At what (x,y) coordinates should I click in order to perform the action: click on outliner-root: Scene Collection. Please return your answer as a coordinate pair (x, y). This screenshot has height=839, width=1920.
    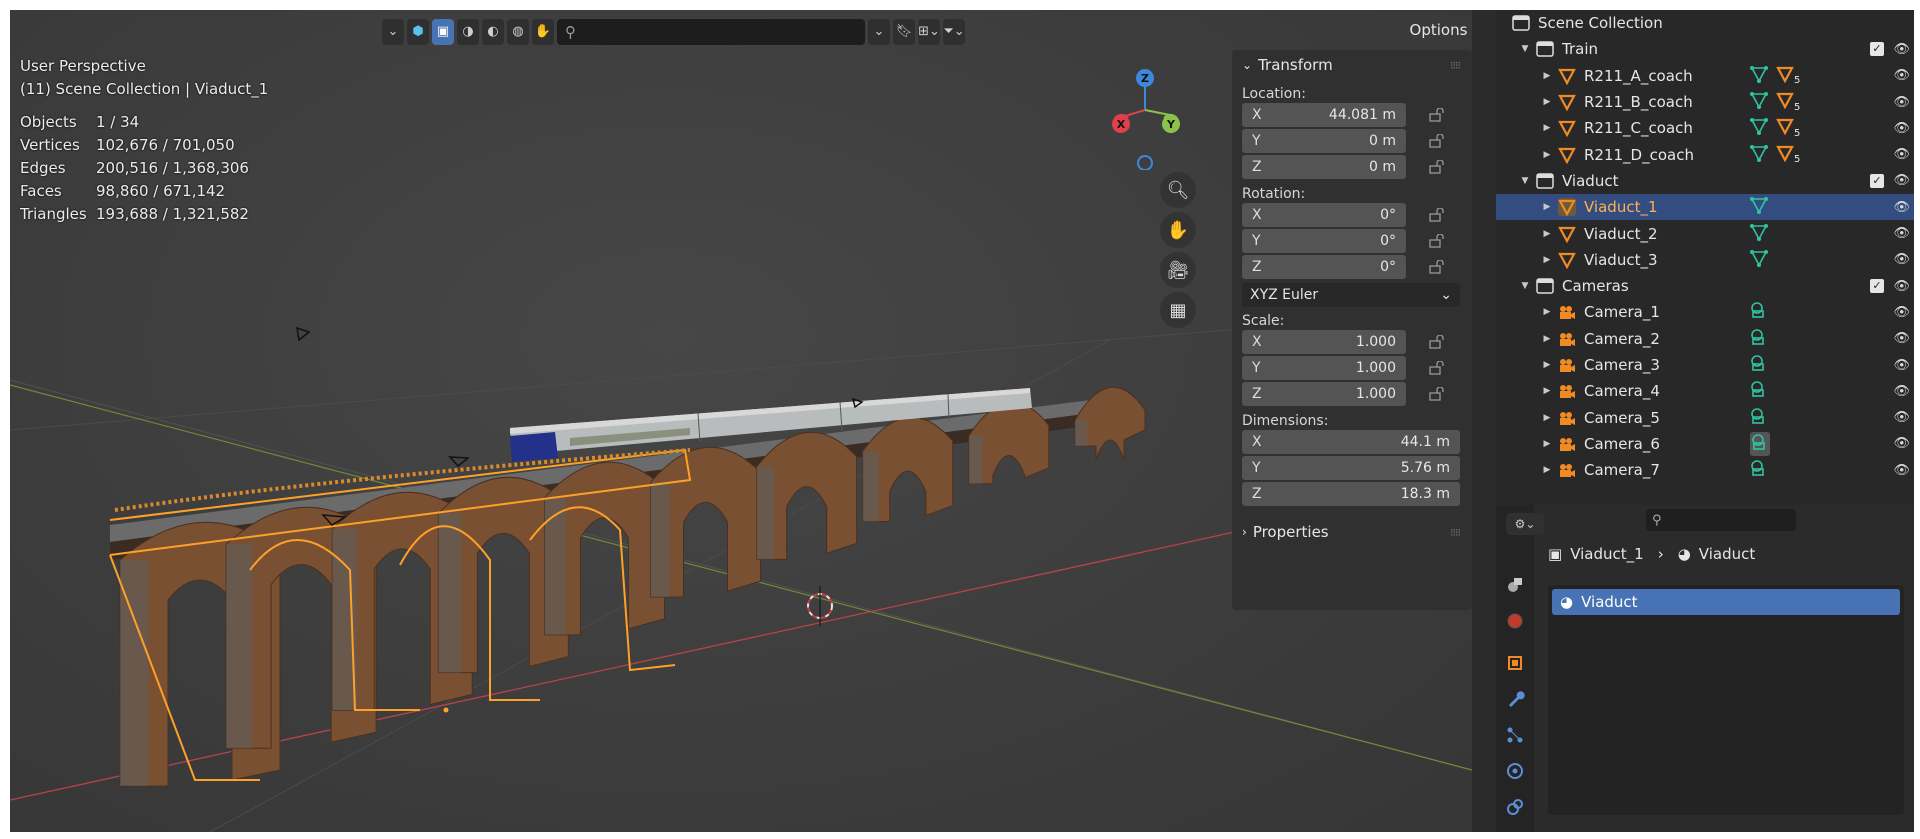
    Looking at the image, I should click on (1705, 23).